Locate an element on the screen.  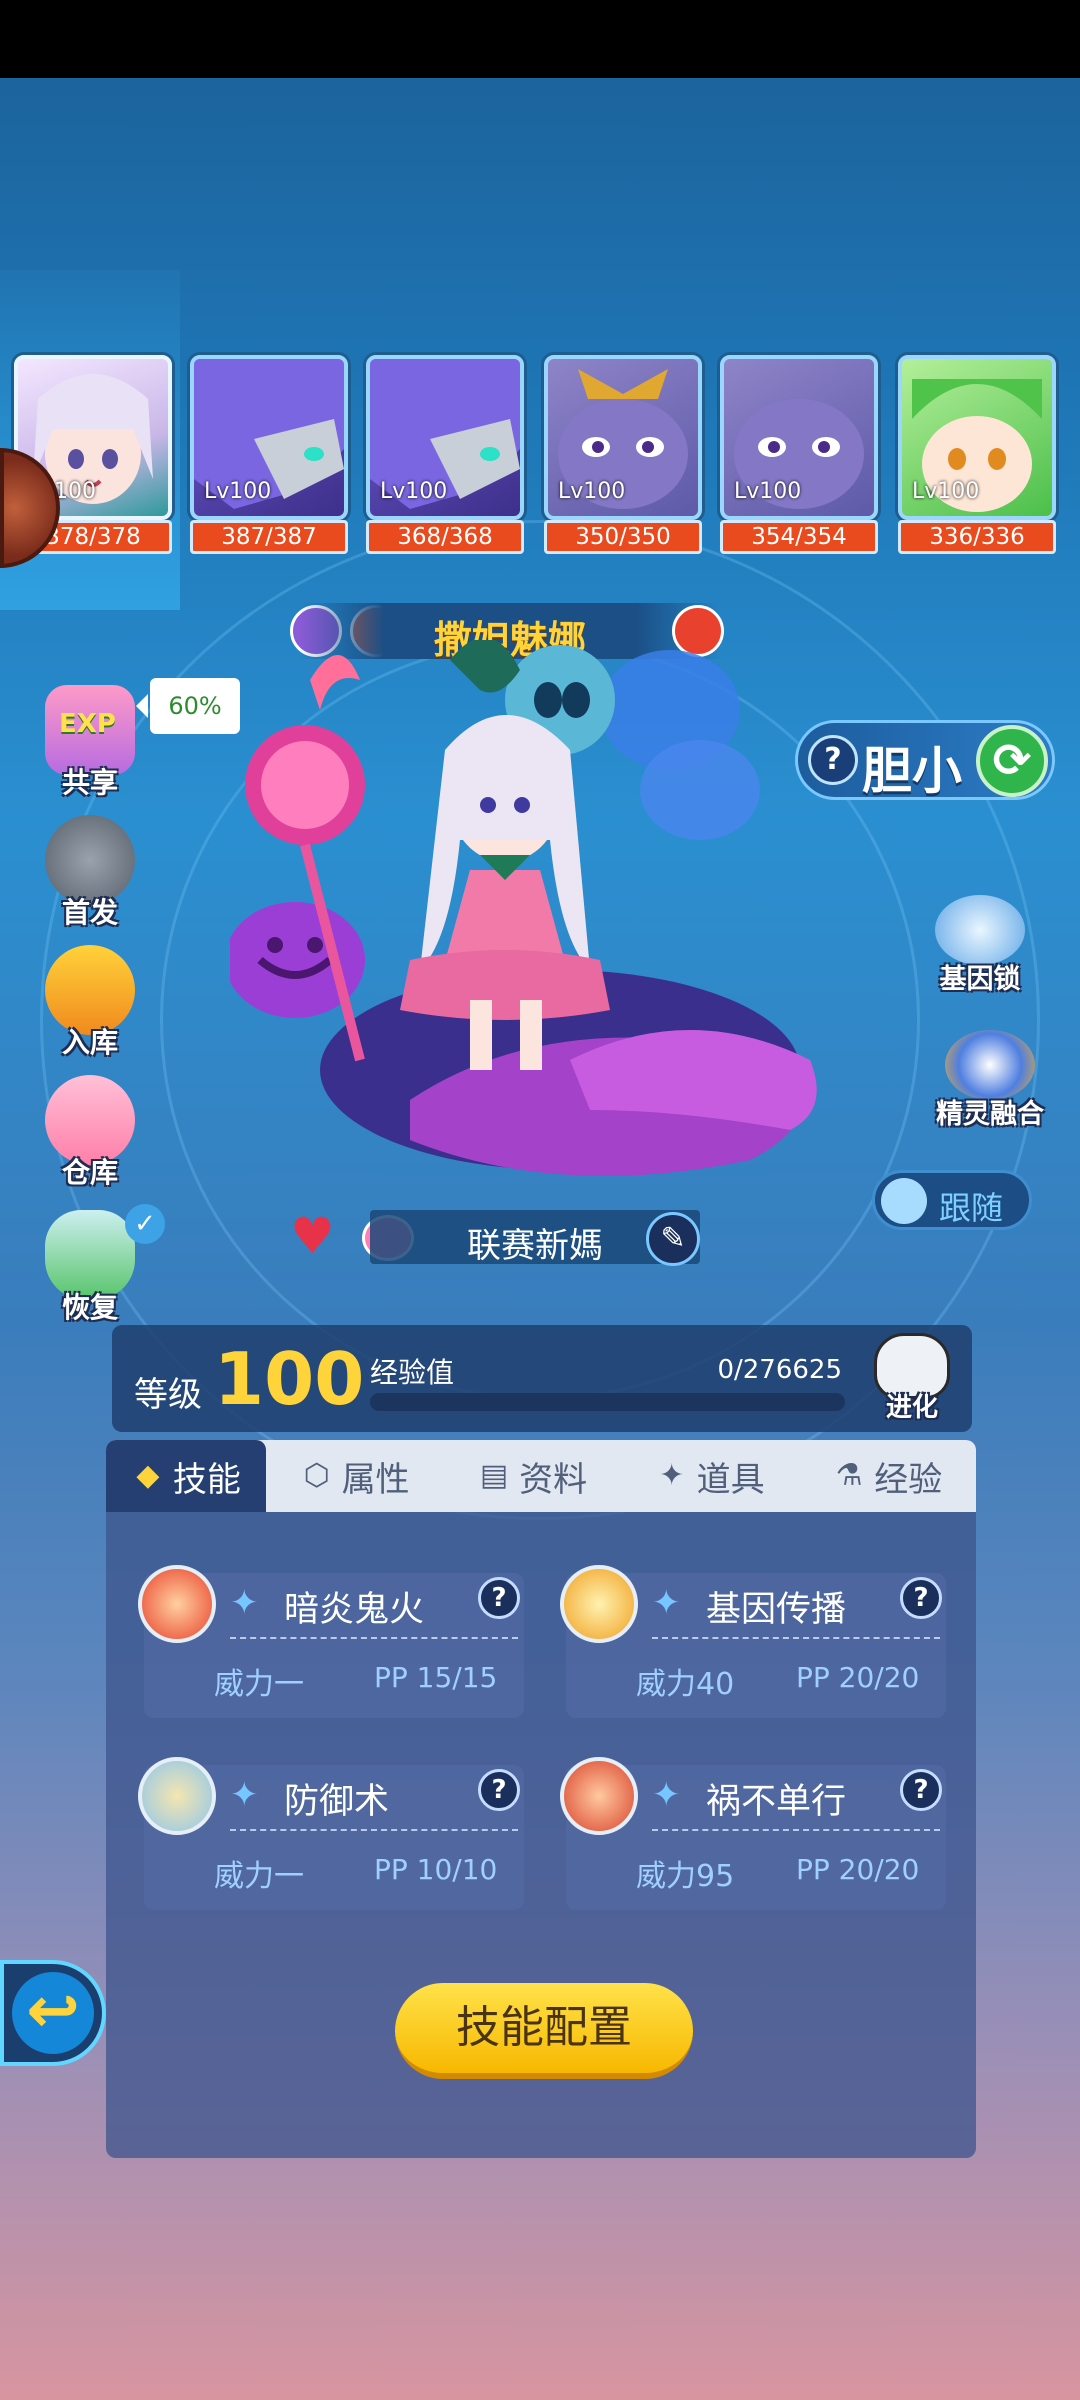
tab-items: ✦ 道具 is located at coordinates (710, 1476).